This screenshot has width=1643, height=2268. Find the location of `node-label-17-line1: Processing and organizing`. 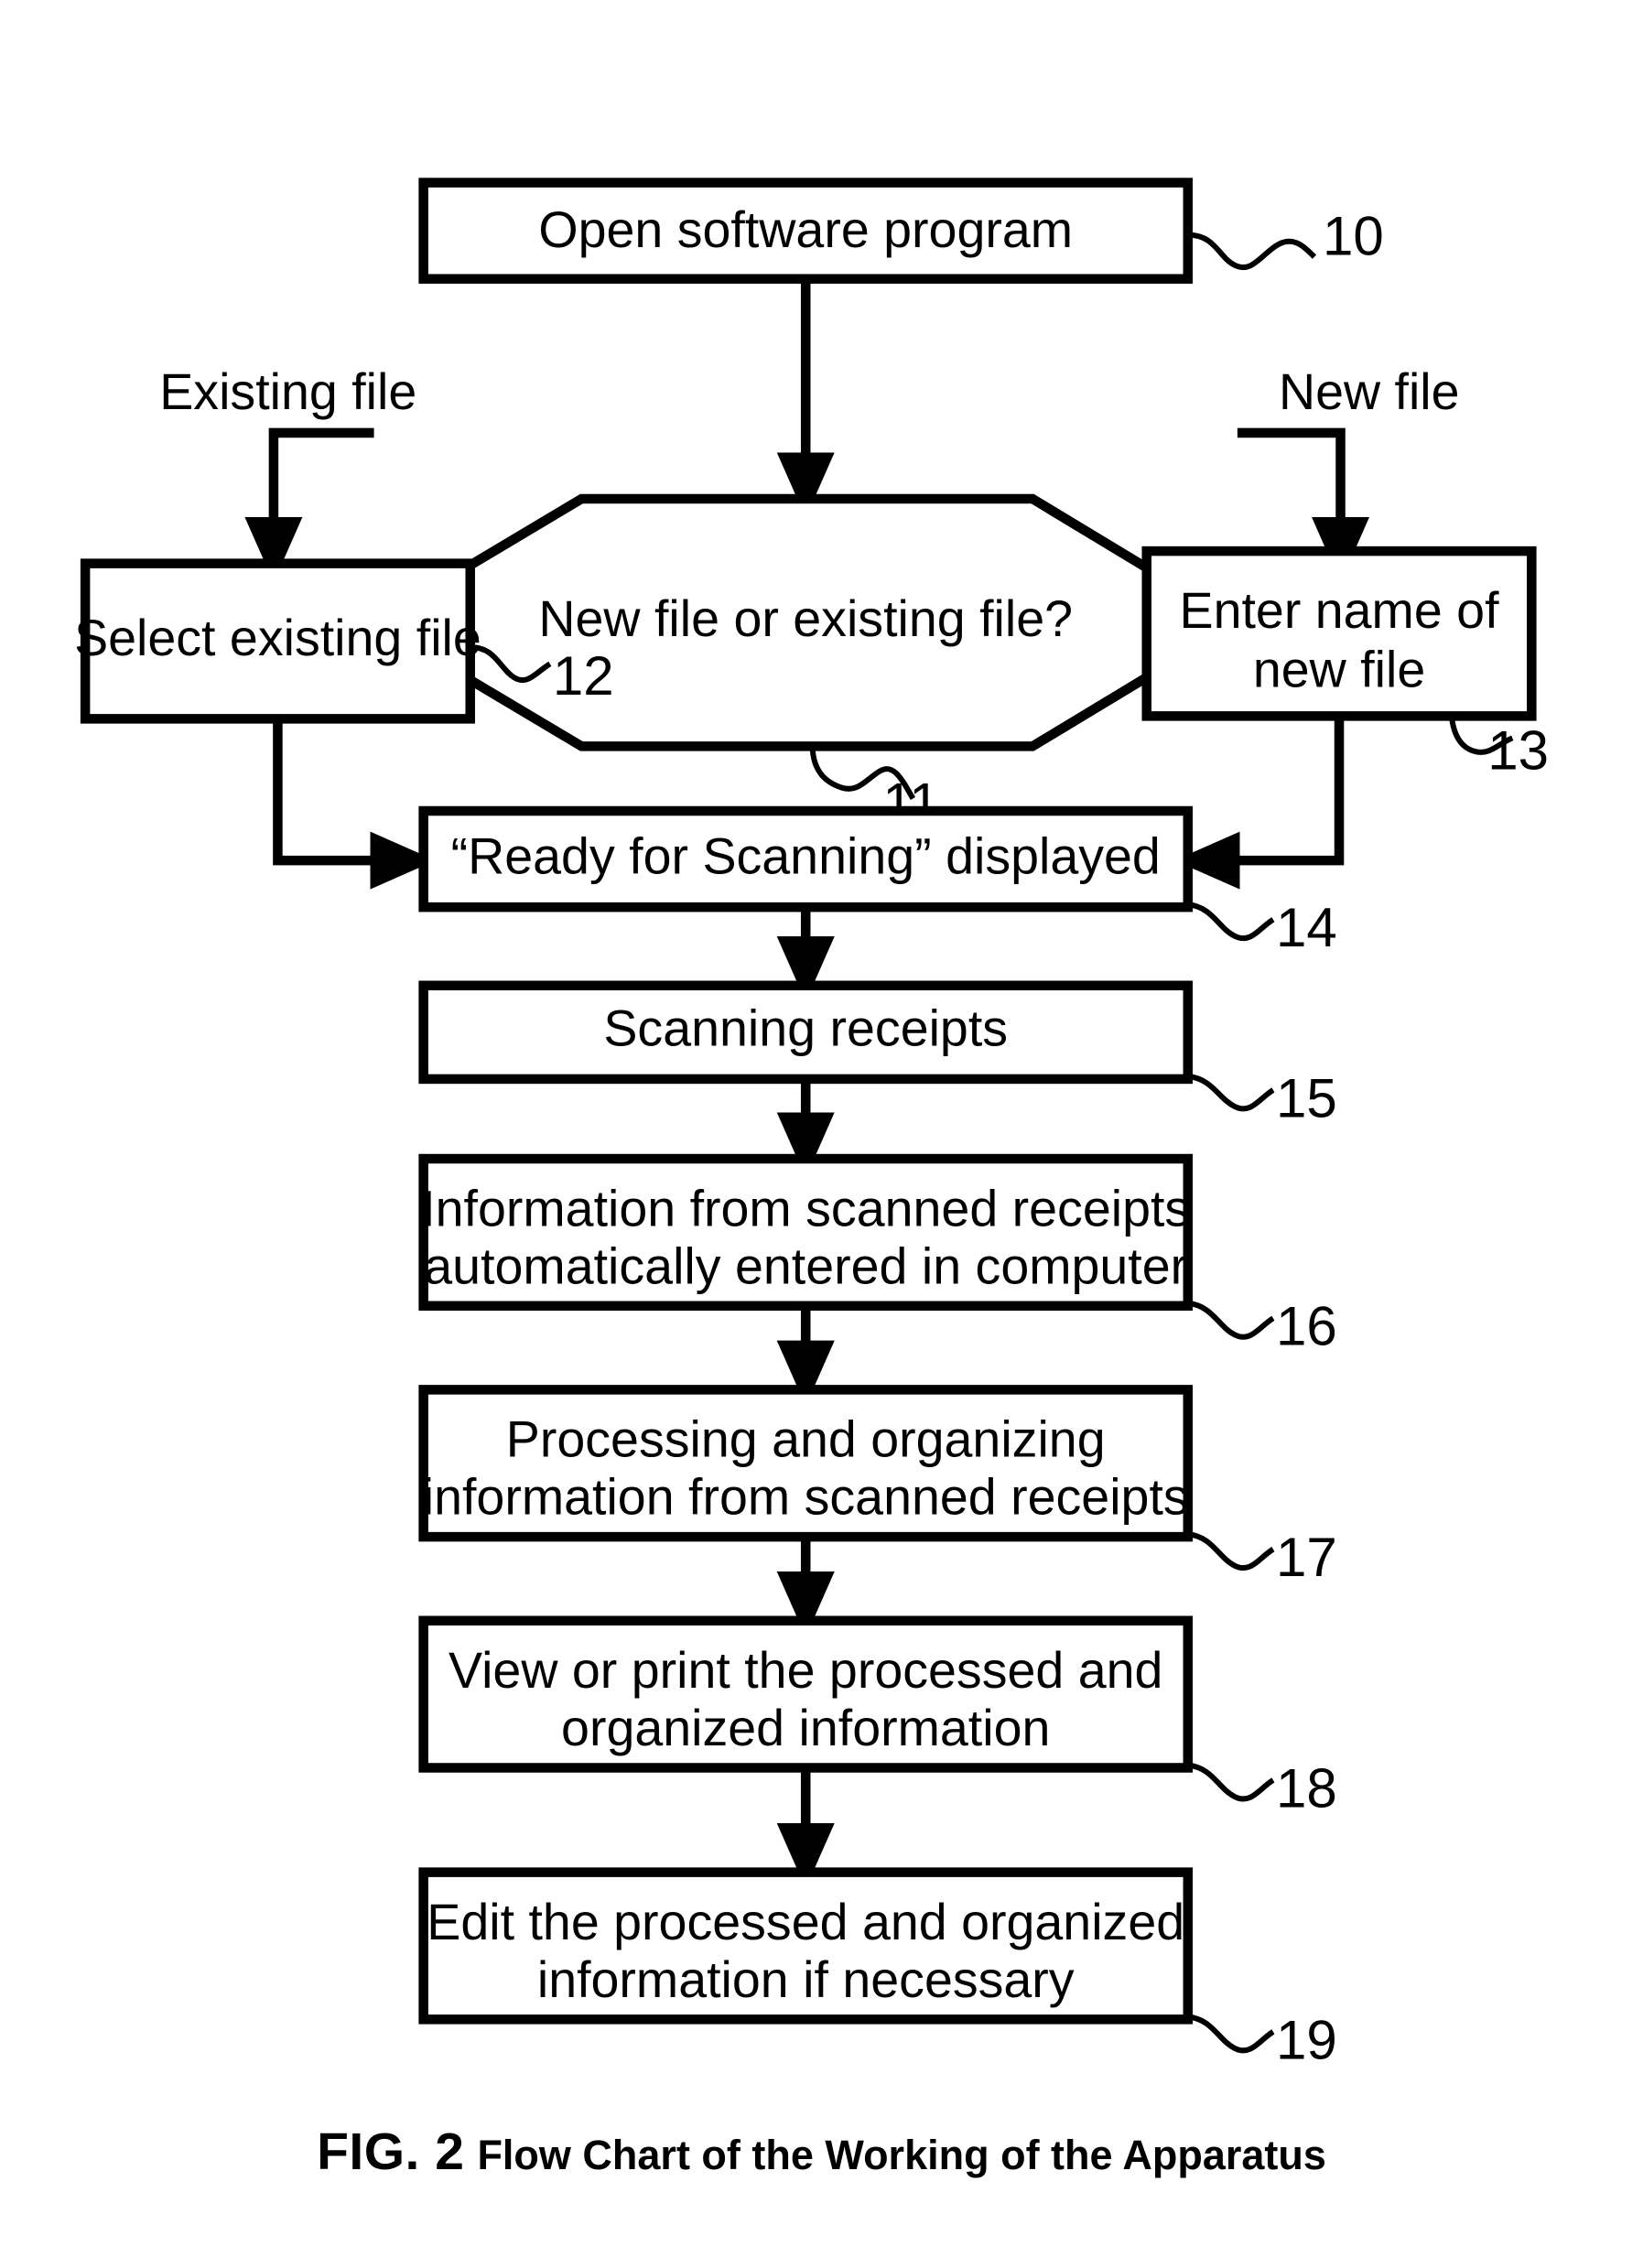

node-label-17-line1: Processing and organizing is located at coordinates (806, 1439).